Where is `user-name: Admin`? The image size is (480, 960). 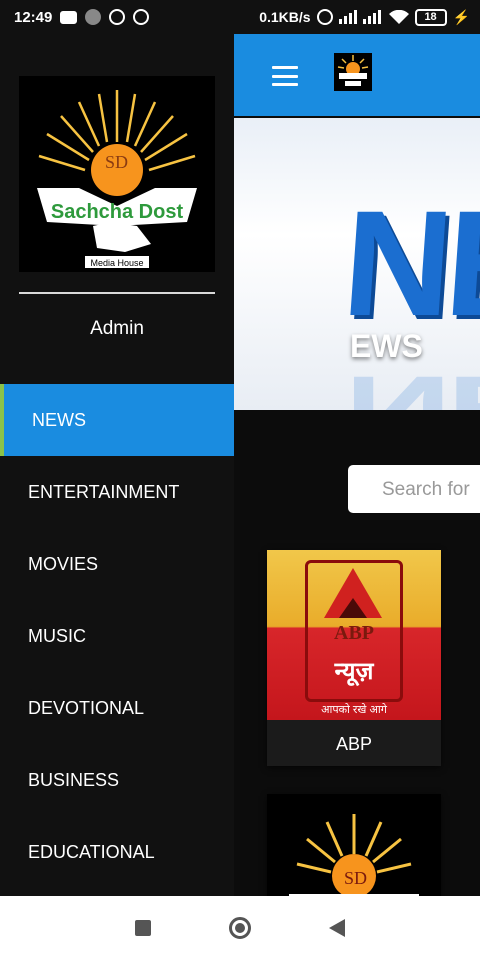
user-name: Admin is located at coordinates (117, 328).